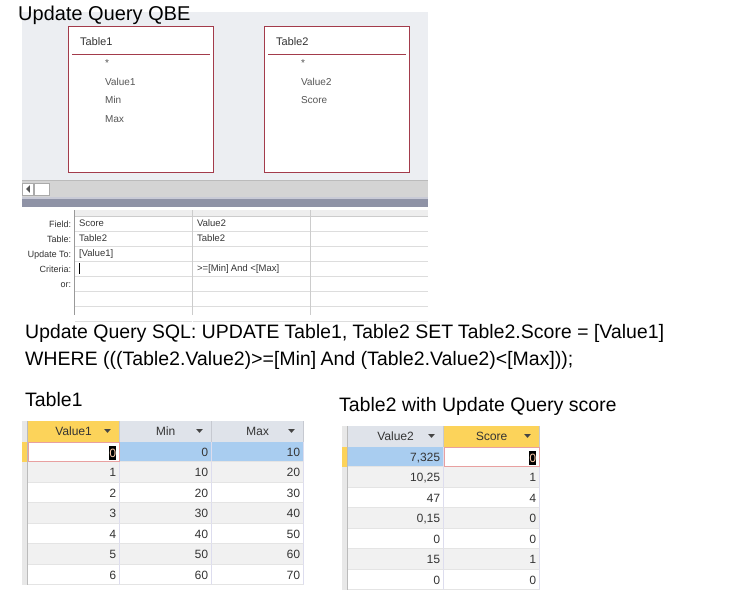 Image resolution: width=733 pixels, height=606 pixels. I want to click on table-cell: 5, so click(74, 554).